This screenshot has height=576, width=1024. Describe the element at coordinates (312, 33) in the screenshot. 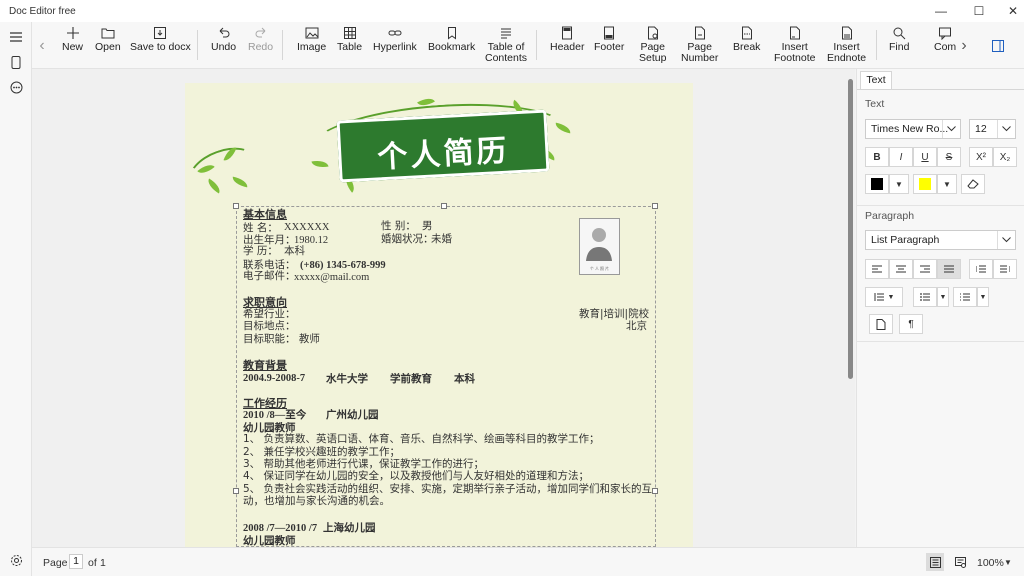

I see `image-icon` at that location.